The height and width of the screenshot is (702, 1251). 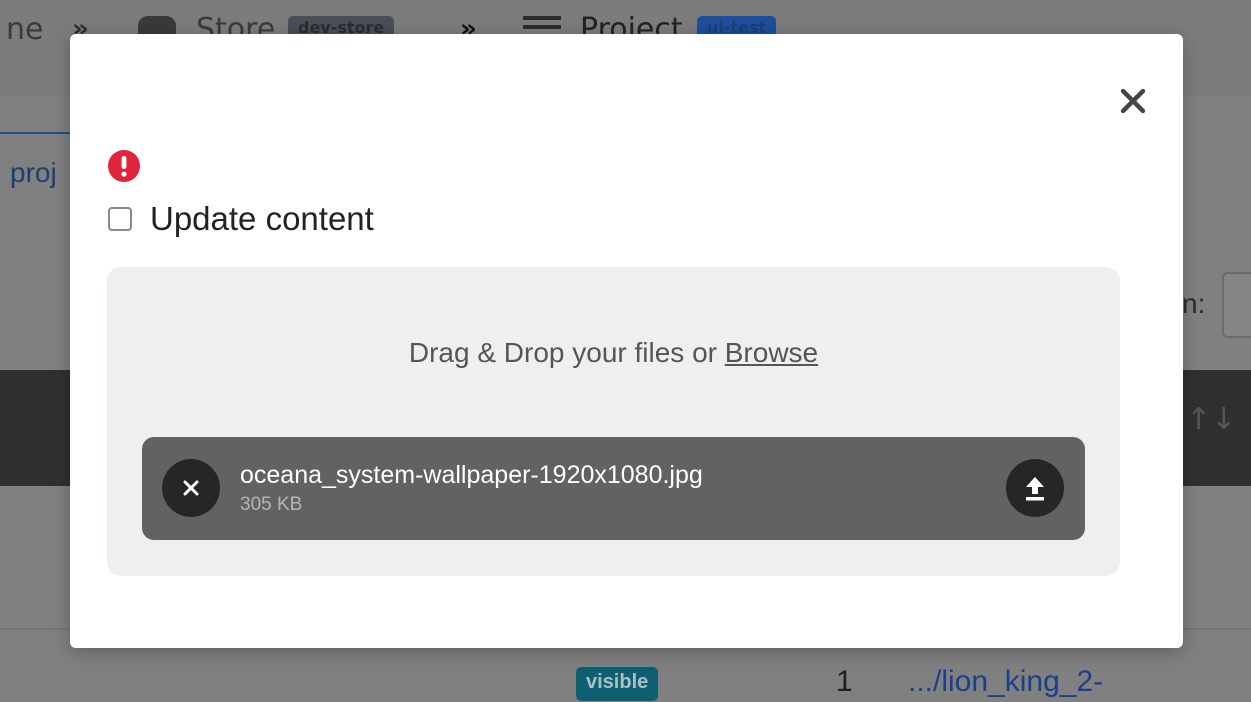 I want to click on dropzone-prompt: Drag & Drop your files or Browse, so click(x=613, y=353).